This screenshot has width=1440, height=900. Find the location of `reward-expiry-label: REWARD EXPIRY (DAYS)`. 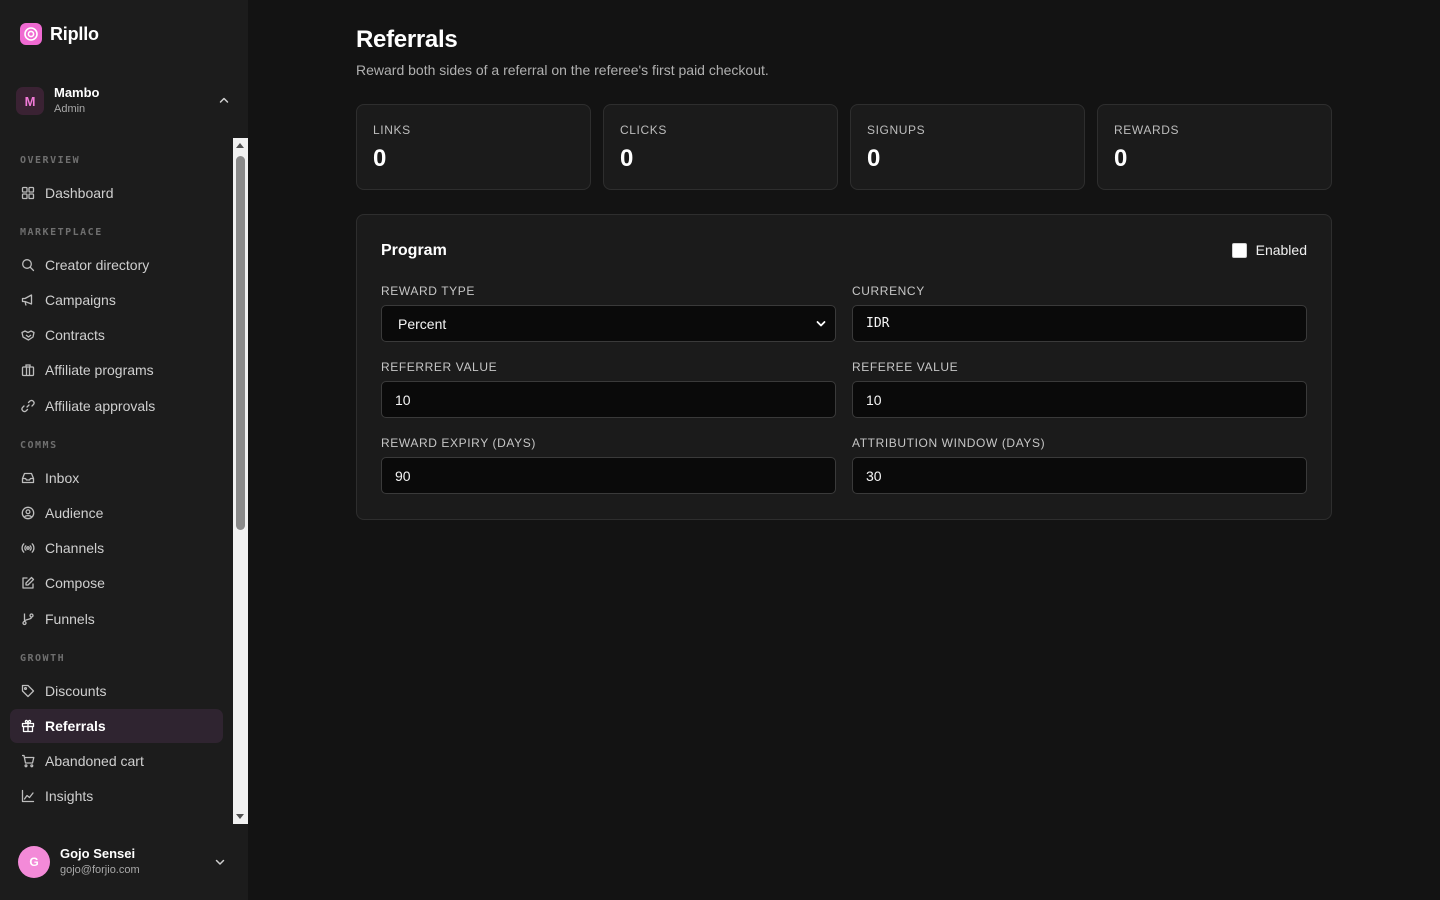

reward-expiry-label: REWARD EXPIRY (DAYS) is located at coordinates (458, 443).